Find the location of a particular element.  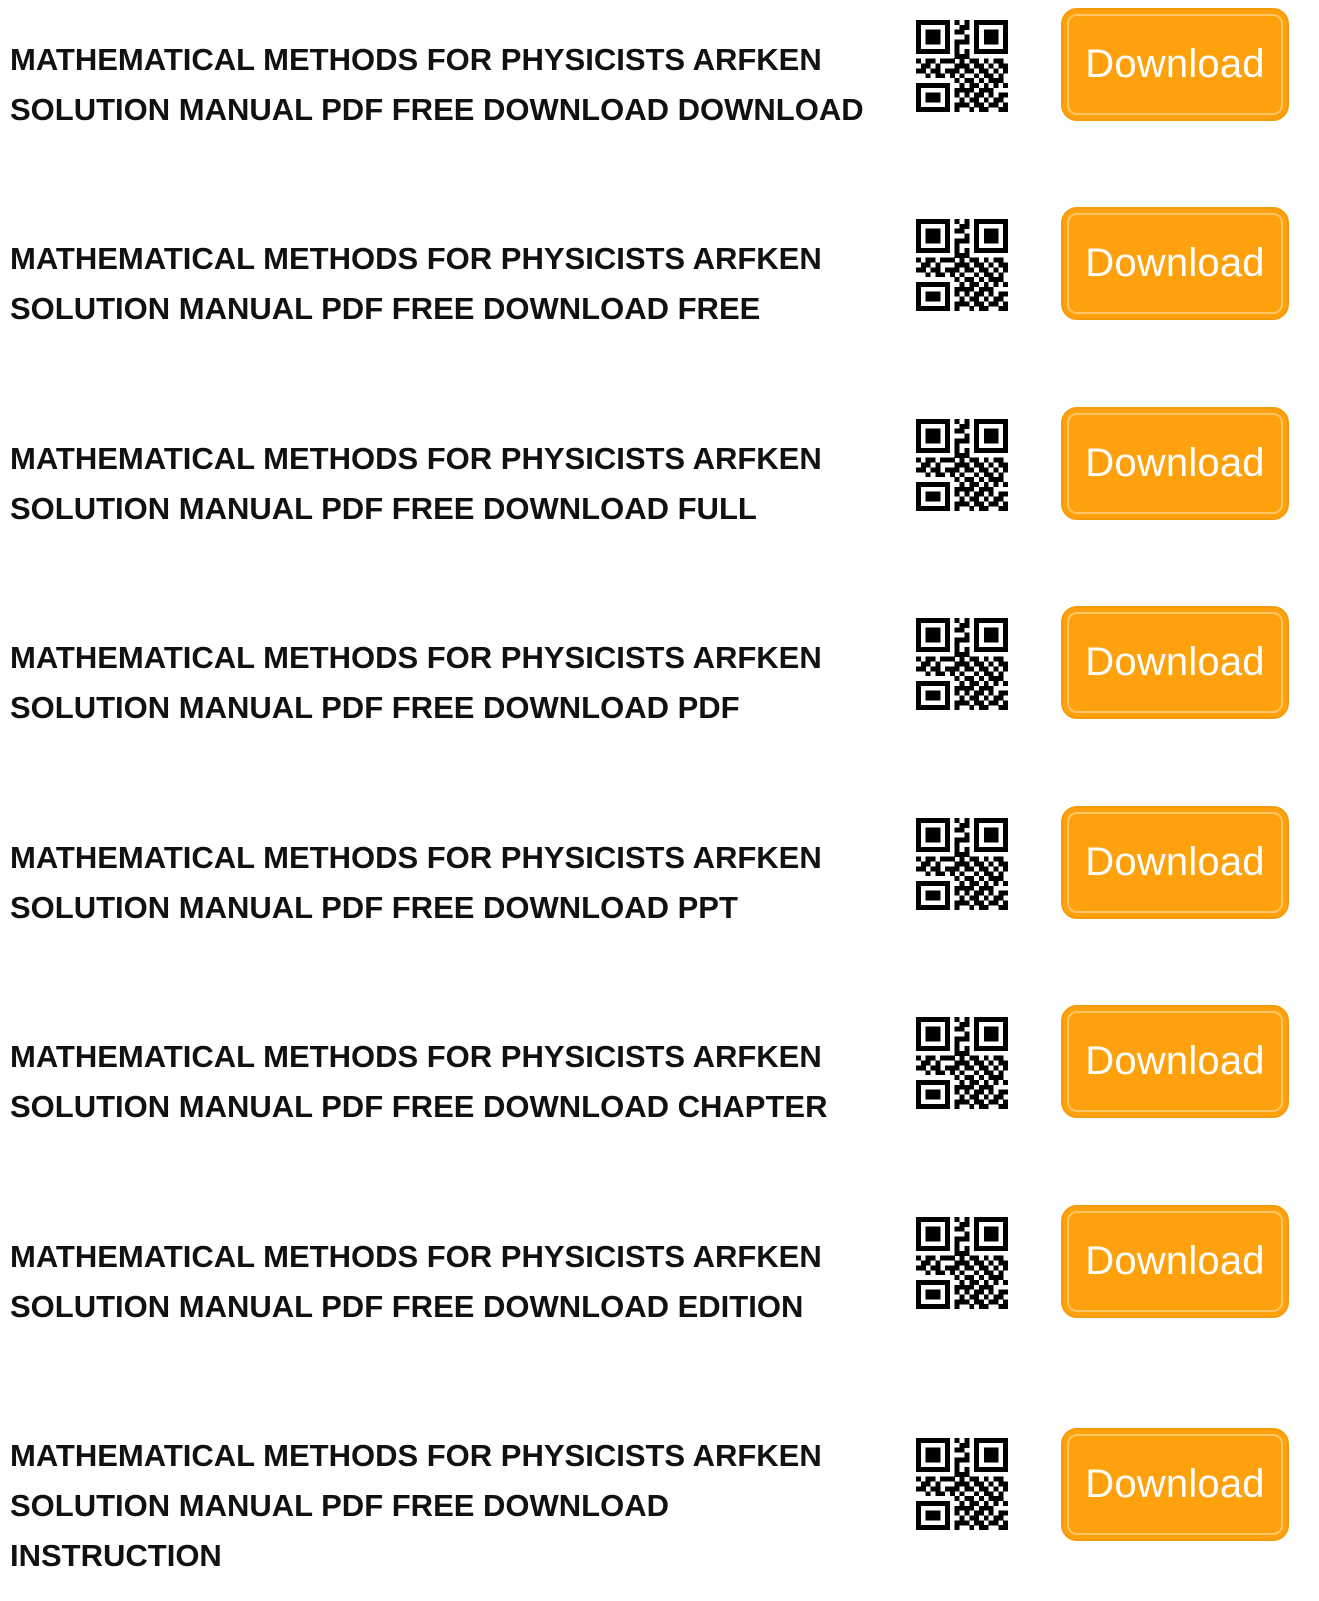

item-title-line: SOLUTION MANUAL PDF FREE DOWNLOAD FREE is located at coordinates (385, 308).